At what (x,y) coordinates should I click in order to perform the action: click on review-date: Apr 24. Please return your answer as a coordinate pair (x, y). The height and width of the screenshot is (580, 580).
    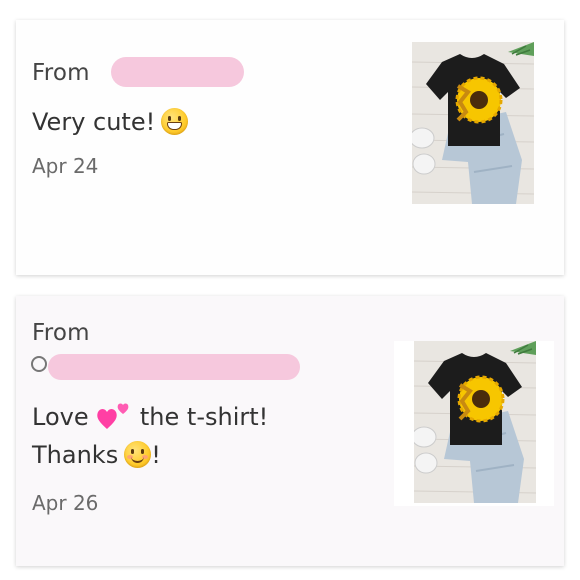
    Looking at the image, I should click on (65, 166).